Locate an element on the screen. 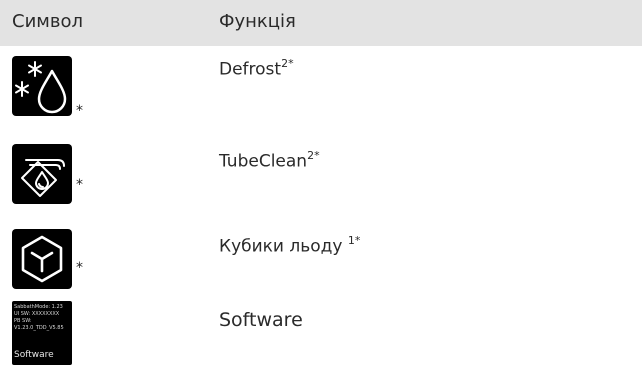  function-label-ice-cubes: Кубики льоду 1* is located at coordinates (290, 245).